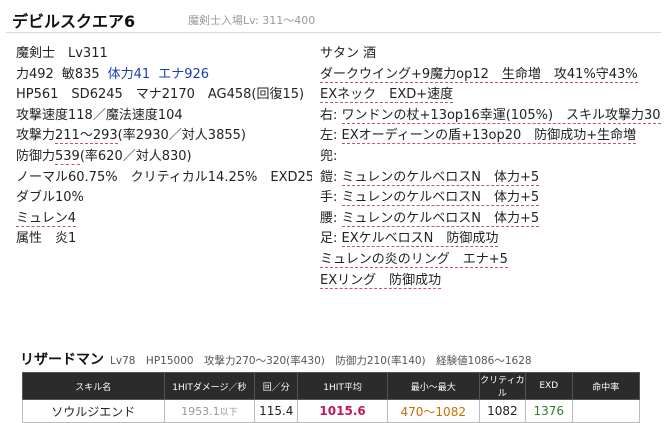 The image size is (667, 423). What do you see at coordinates (93, 411) in the screenshot?
I see `skill-name-cell: ソウルジエンド` at bounding box center [93, 411].